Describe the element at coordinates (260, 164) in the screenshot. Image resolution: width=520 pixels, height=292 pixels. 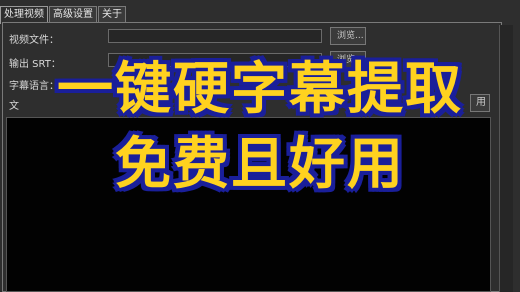
I see `promo-headline-line2: 免费且好用` at that location.